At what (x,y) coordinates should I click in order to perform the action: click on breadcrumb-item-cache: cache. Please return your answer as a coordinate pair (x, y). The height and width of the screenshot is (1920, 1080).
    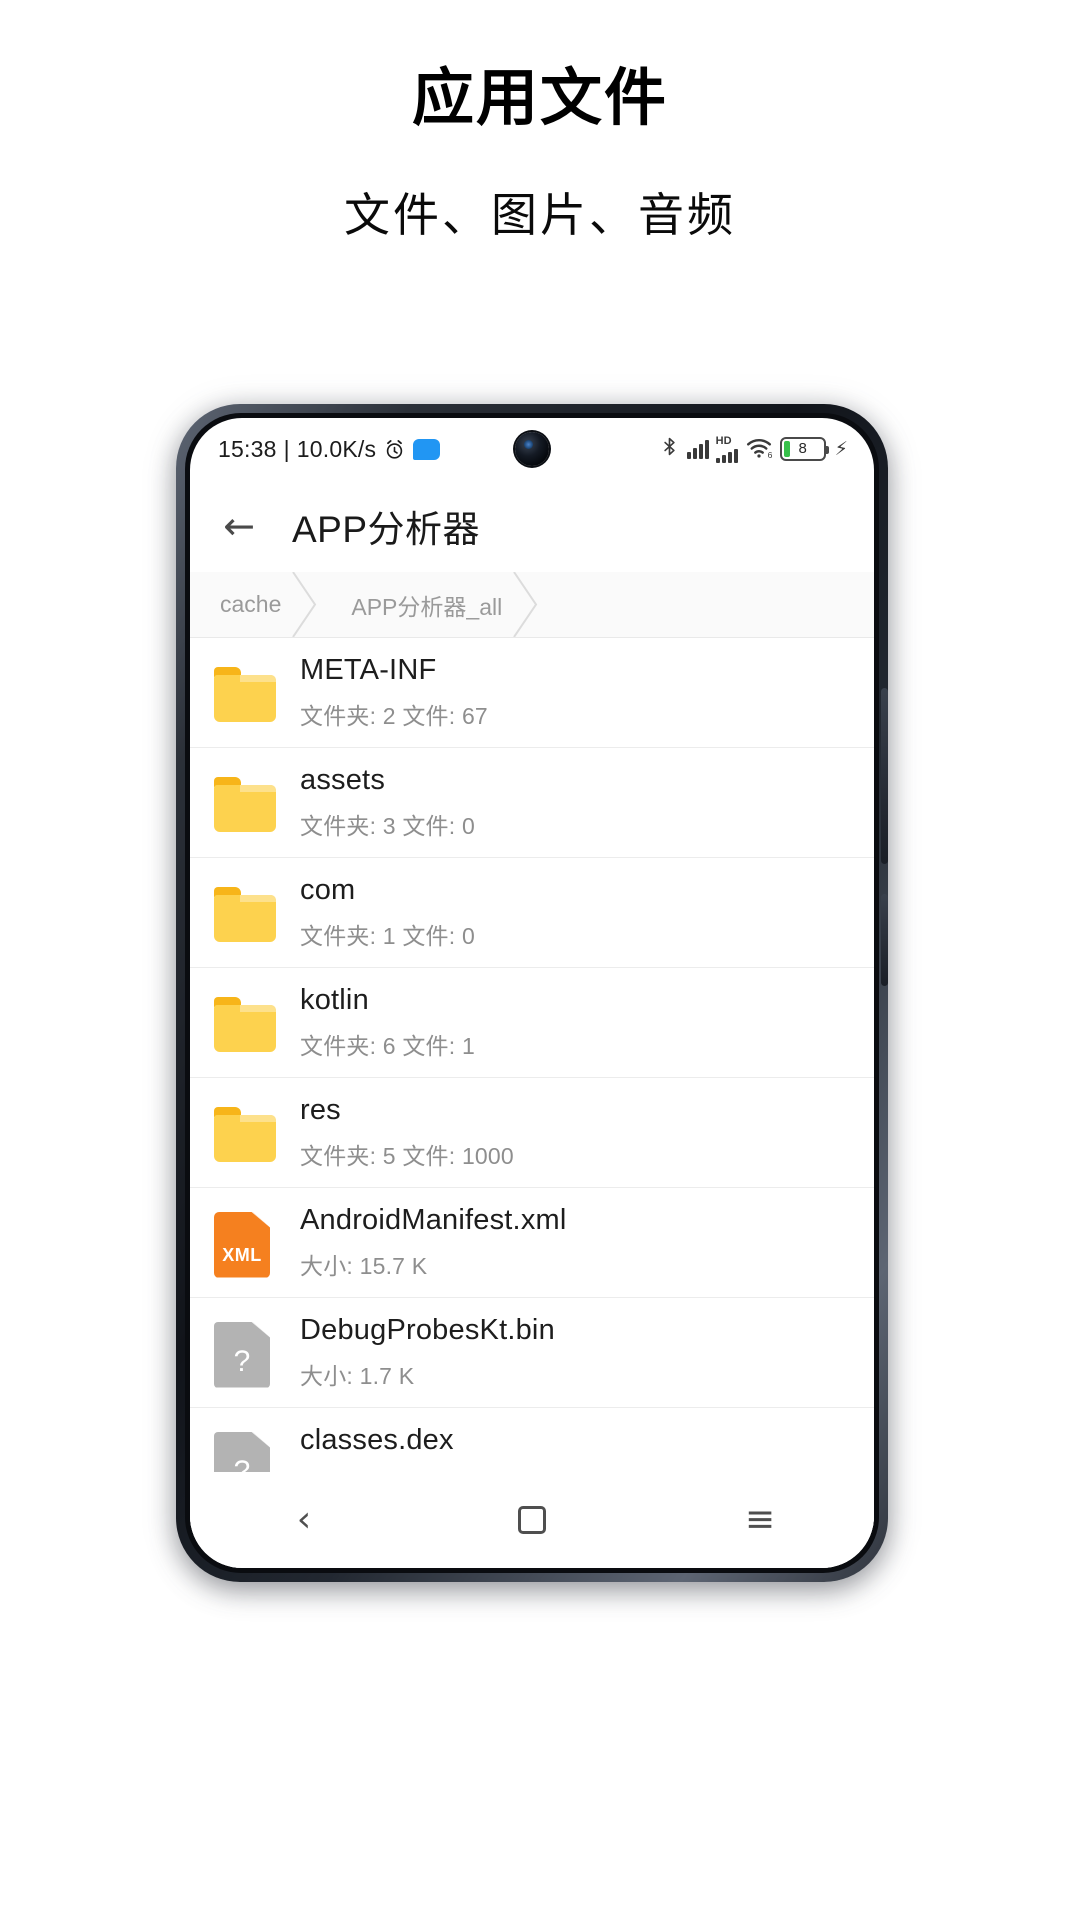
    Looking at the image, I should click on (253, 604).